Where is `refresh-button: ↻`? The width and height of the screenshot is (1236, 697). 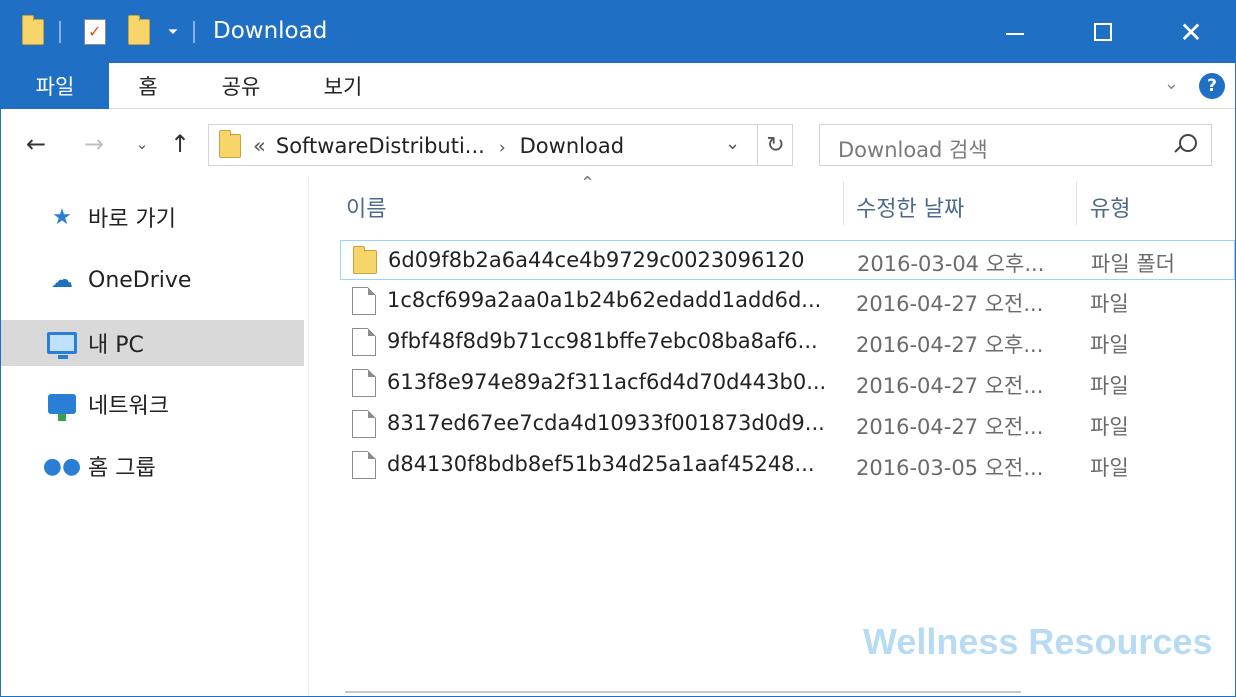 refresh-button: ↻ is located at coordinates (775, 145).